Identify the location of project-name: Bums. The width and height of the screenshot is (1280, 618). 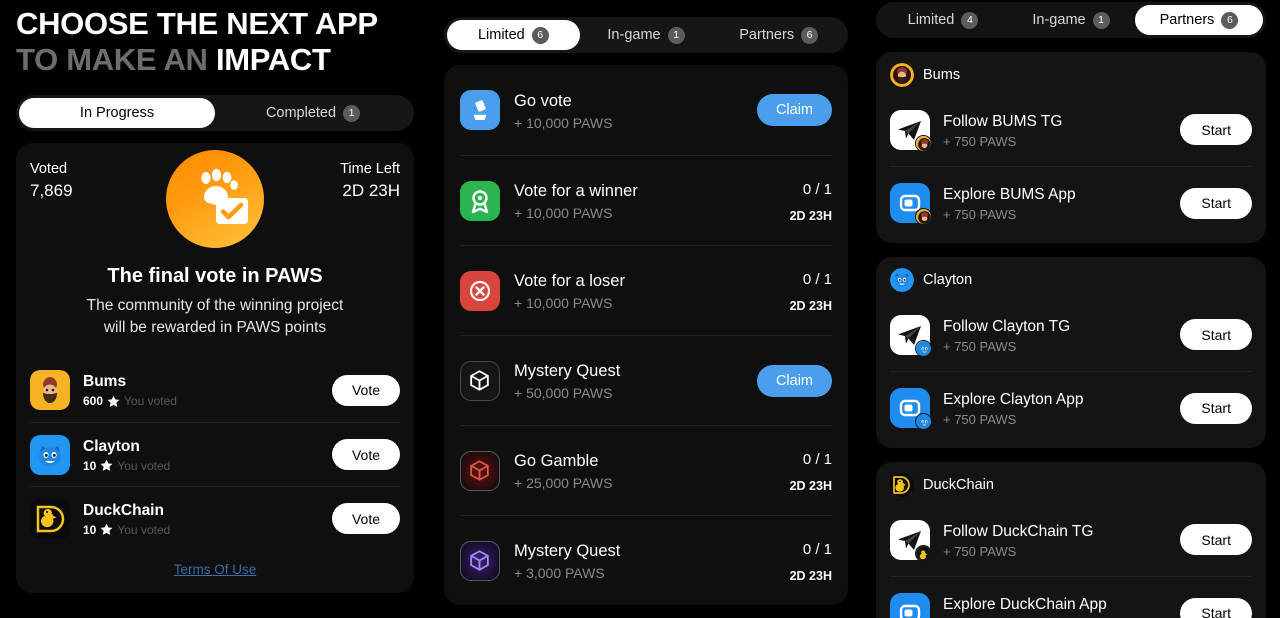
(105, 381).